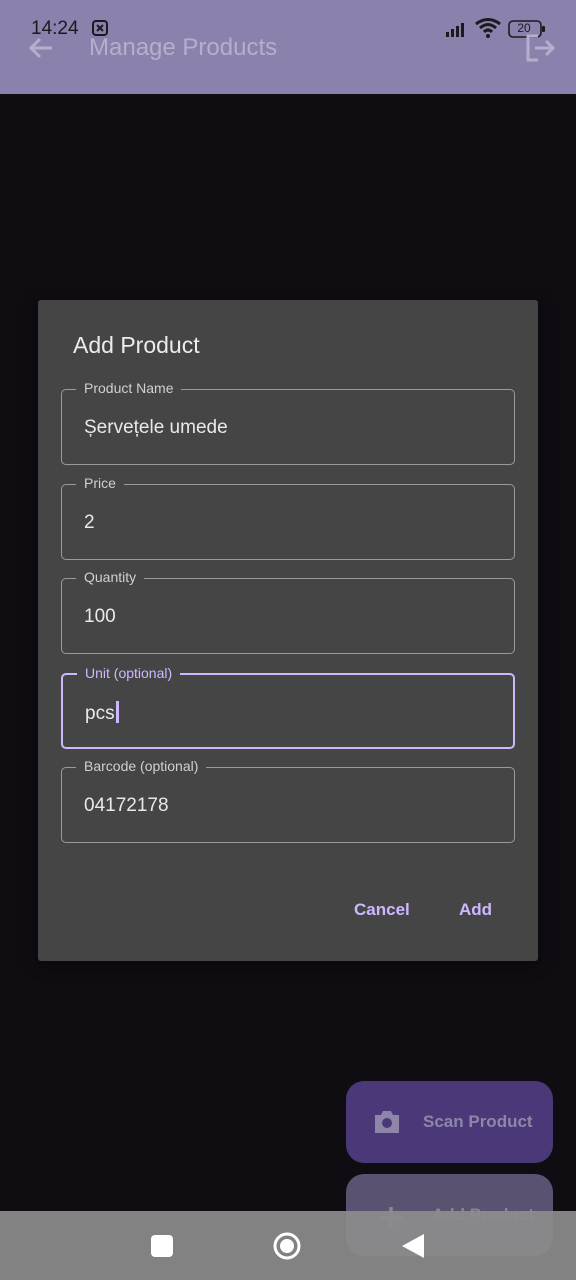 The height and width of the screenshot is (1280, 576). I want to click on add-button: Add, so click(475, 910).